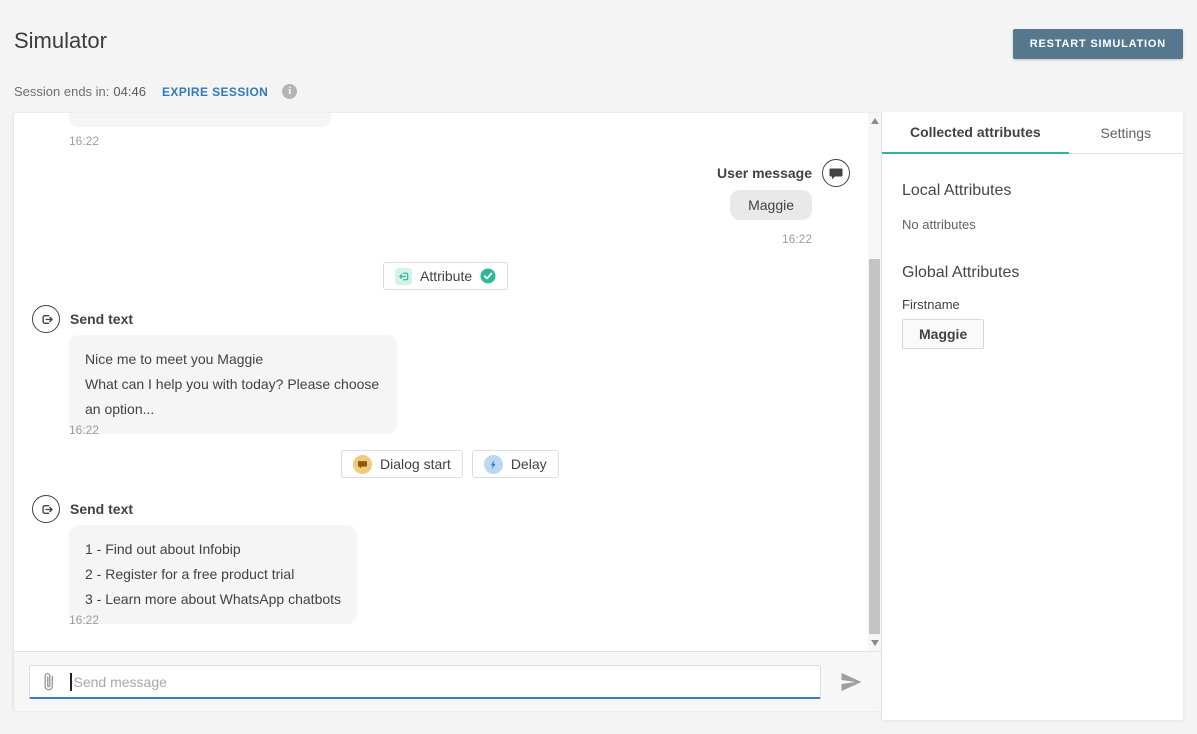  What do you see at coordinates (190, 574) in the screenshot?
I see `message-line: 2 - Register for a free product trial` at bounding box center [190, 574].